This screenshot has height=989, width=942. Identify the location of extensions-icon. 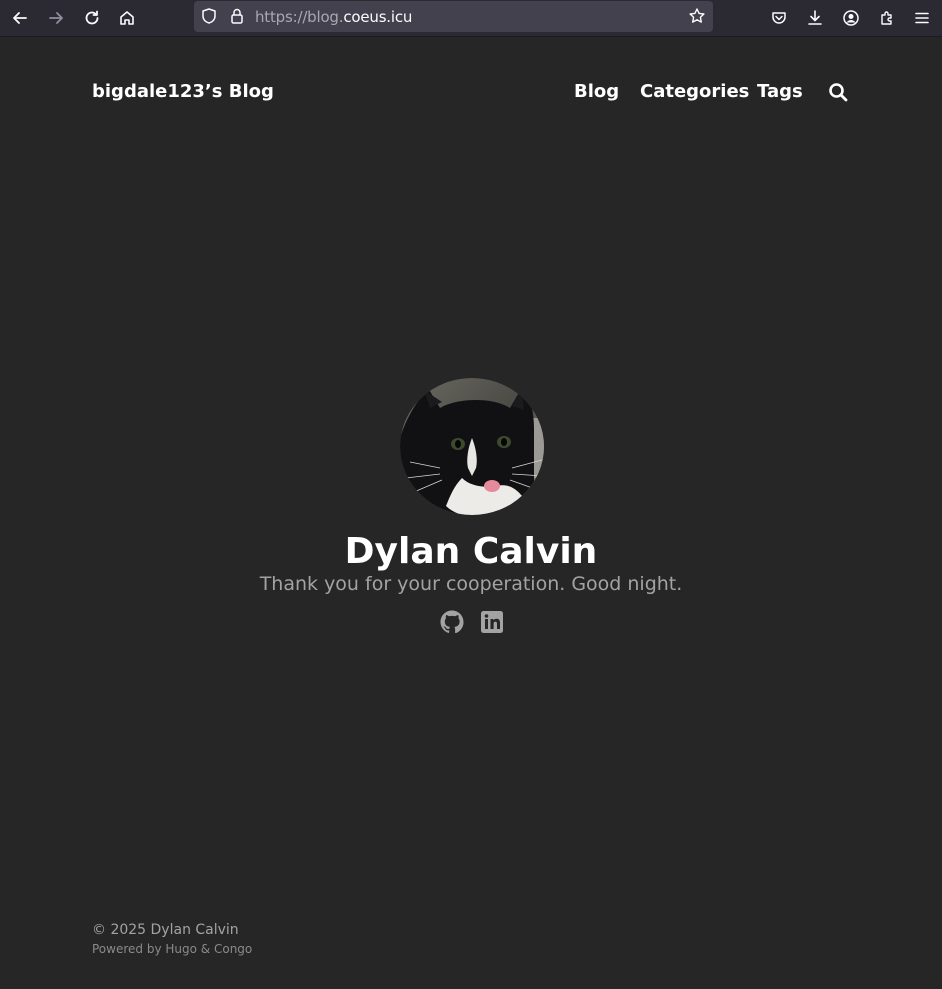
(886, 18).